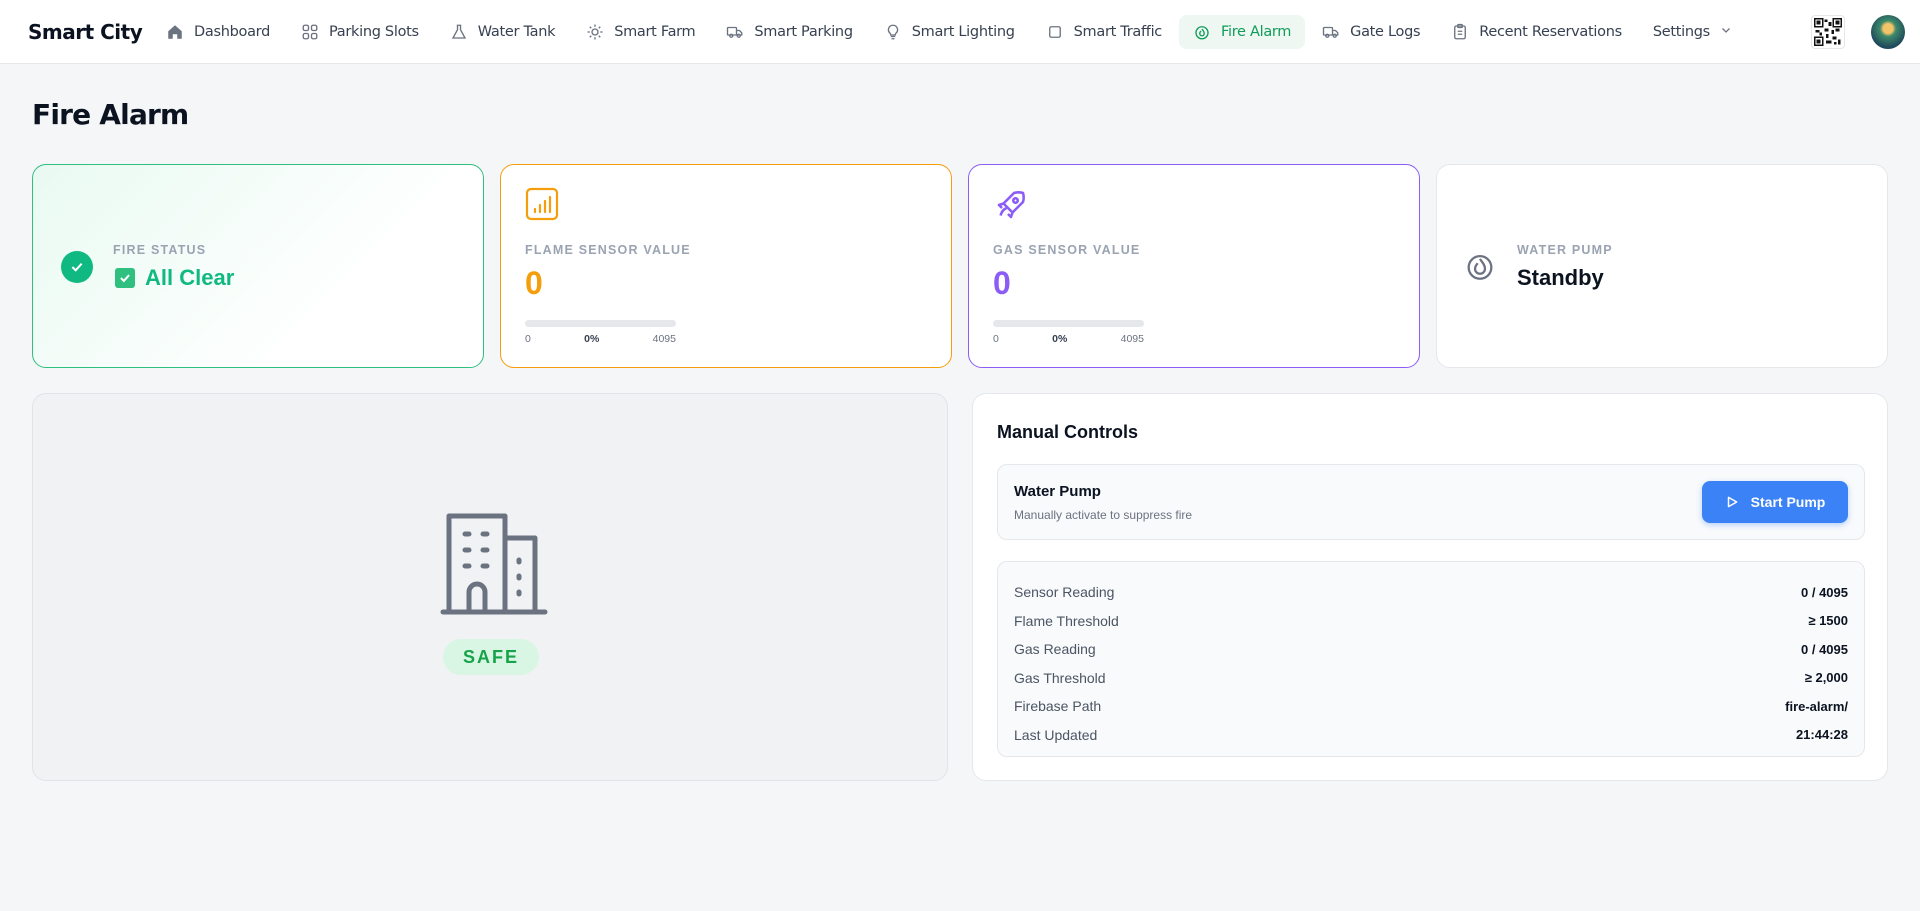 The image size is (1920, 911). I want to click on info-row: Gas Reading 0 / 4095, so click(1431, 649).